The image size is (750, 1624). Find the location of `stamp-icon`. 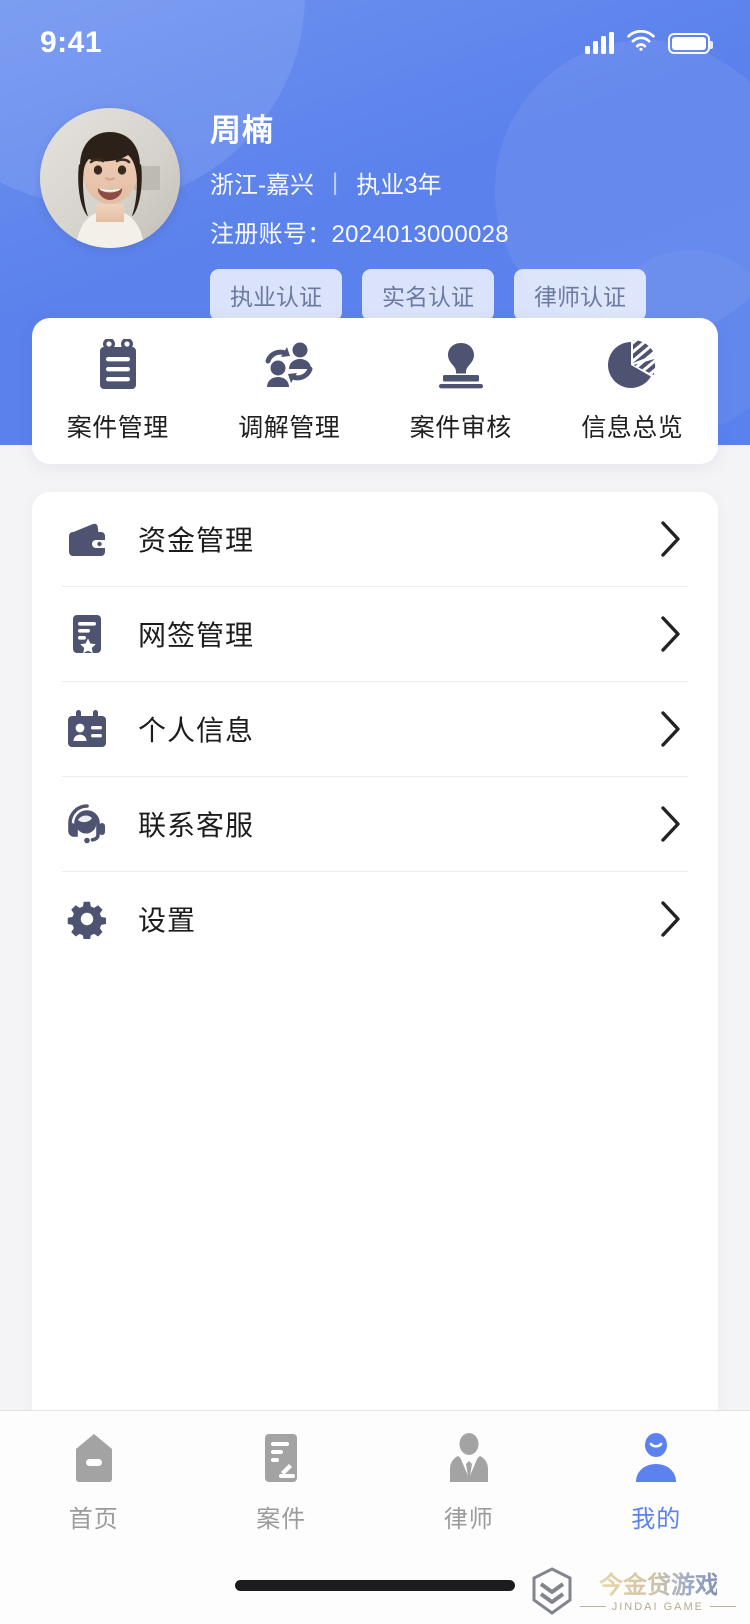

stamp-icon is located at coordinates (461, 365).